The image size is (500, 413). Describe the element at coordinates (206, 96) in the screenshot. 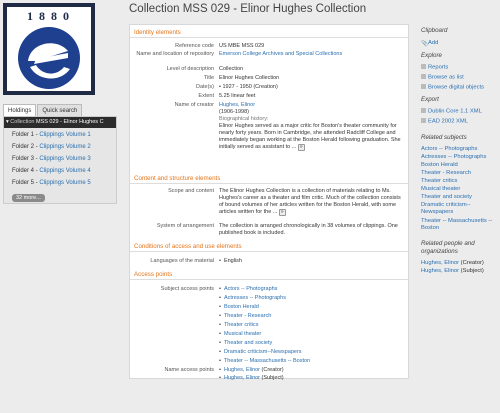

I see `field-label: Extent` at that location.